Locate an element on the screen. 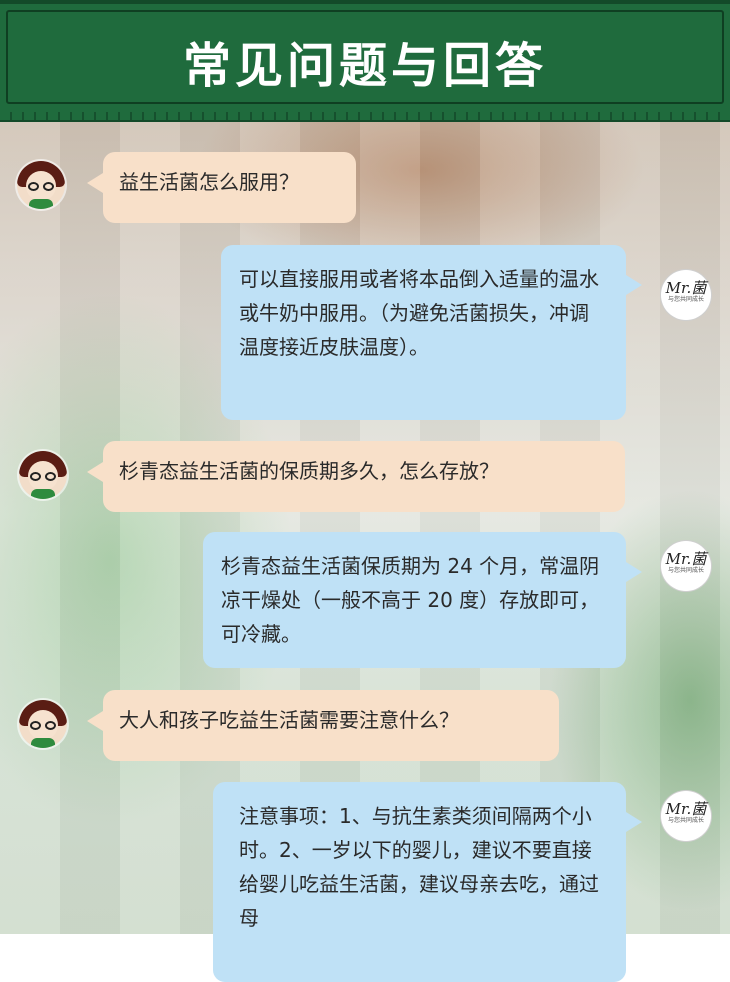 Image resolution: width=730 pixels, height=982 pixels. question-bubble: 杉青态益生活菌的保质期多久，怎么存放？ is located at coordinates (356, 476).